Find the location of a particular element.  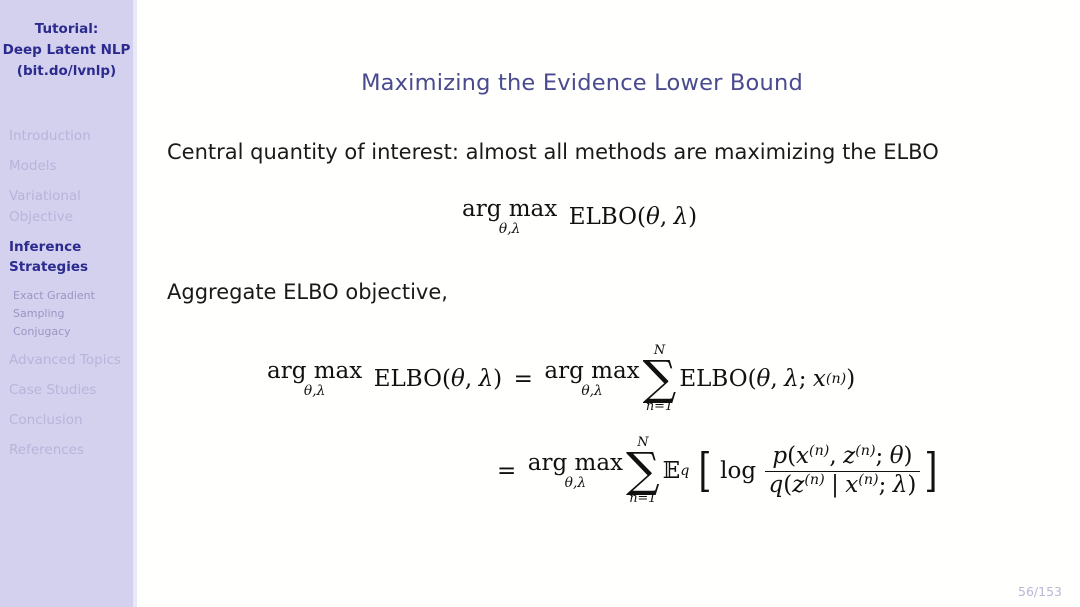

sidebar-item-advanced-topics: Advanced Topics is located at coordinates (66, 360).